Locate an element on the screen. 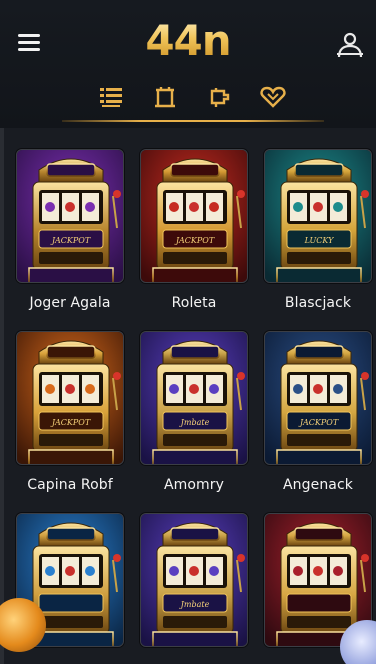 The width and height of the screenshot is (376, 664). tab-coin is located at coordinates (219, 97).